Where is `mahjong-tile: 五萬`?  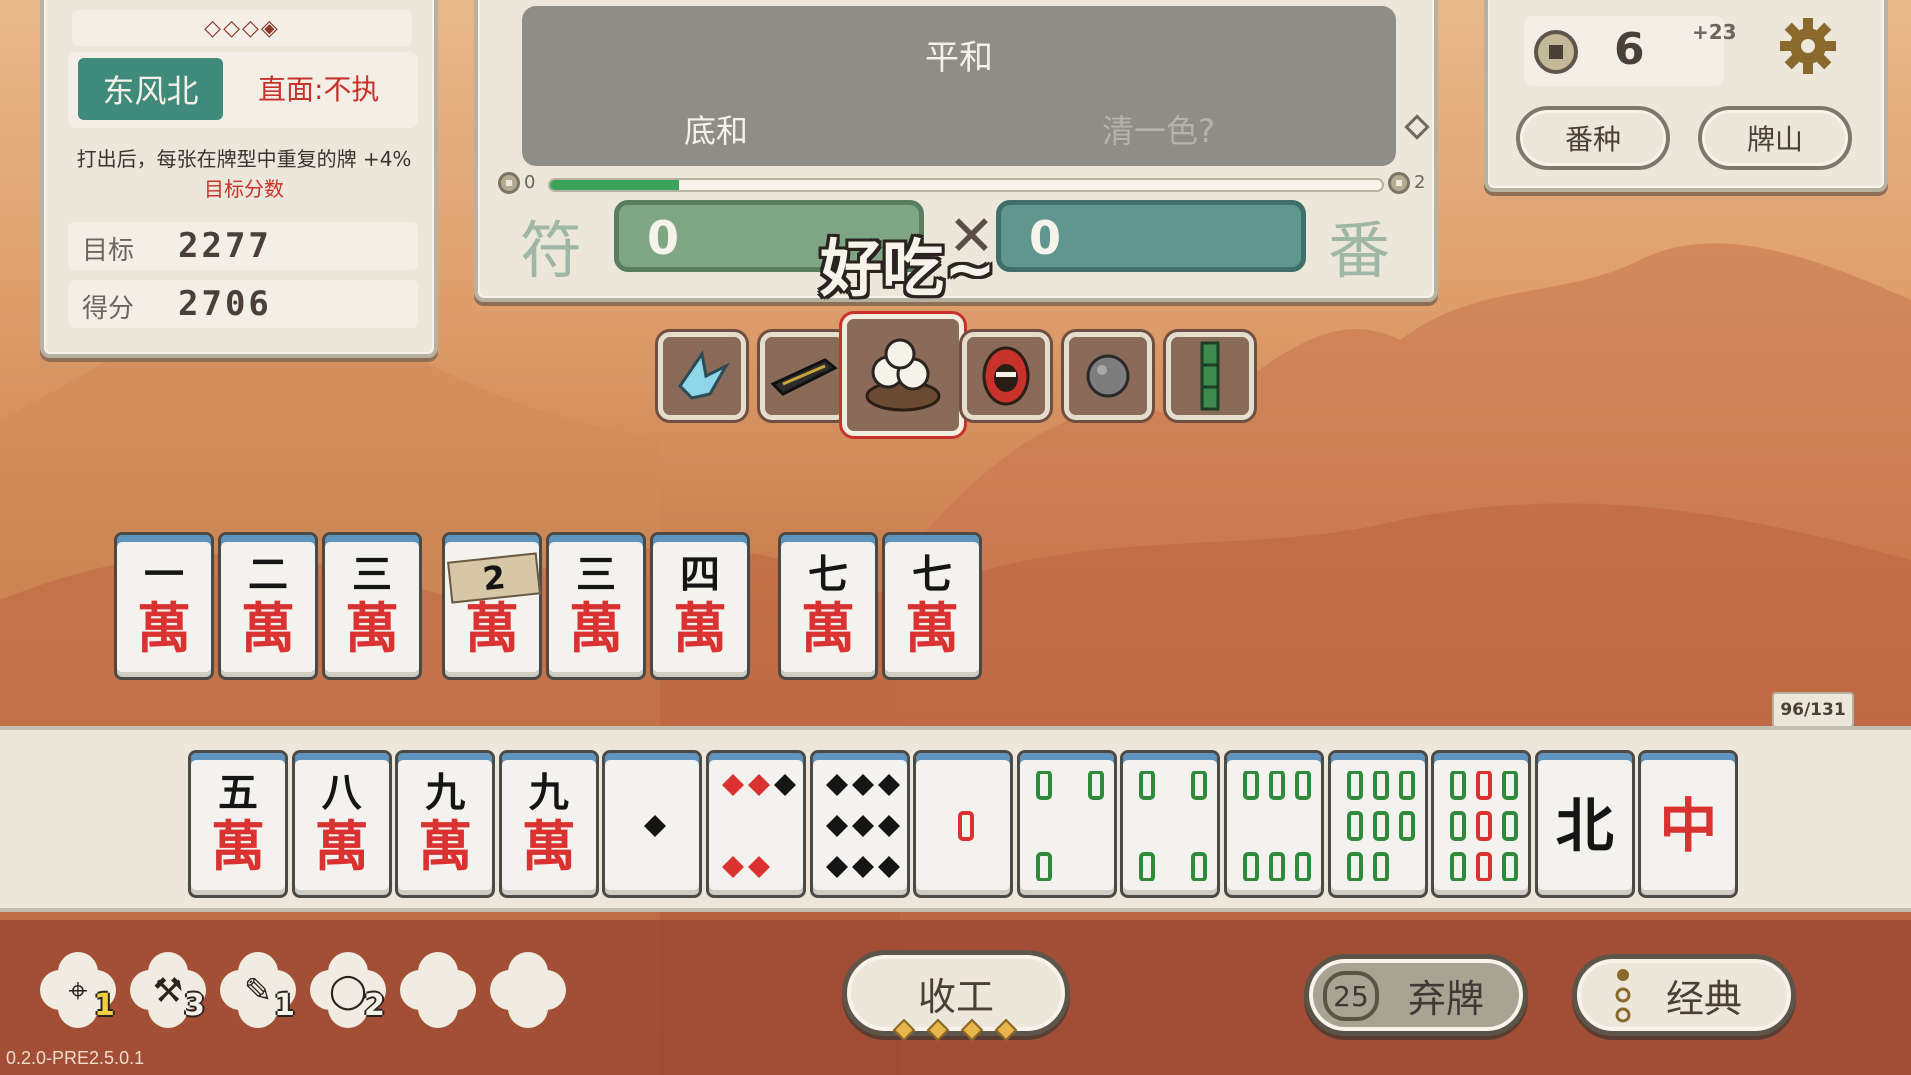 mahjong-tile: 五萬 is located at coordinates (238, 824).